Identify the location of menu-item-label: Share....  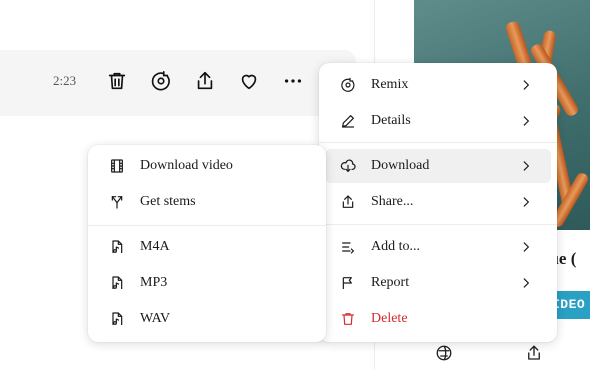
(392, 201).